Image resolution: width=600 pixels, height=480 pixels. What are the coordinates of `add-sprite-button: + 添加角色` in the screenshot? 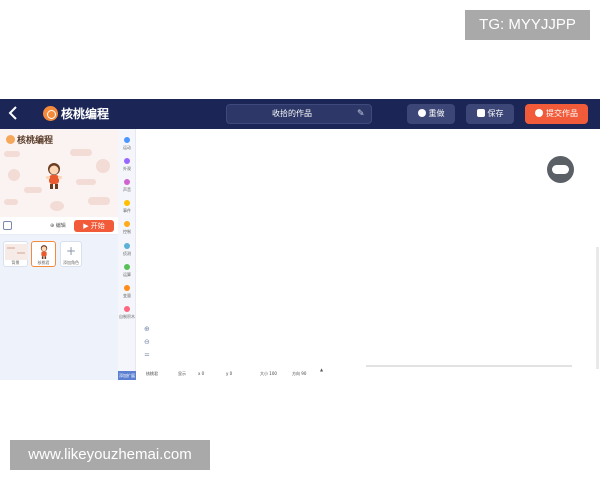 It's located at (71, 254).